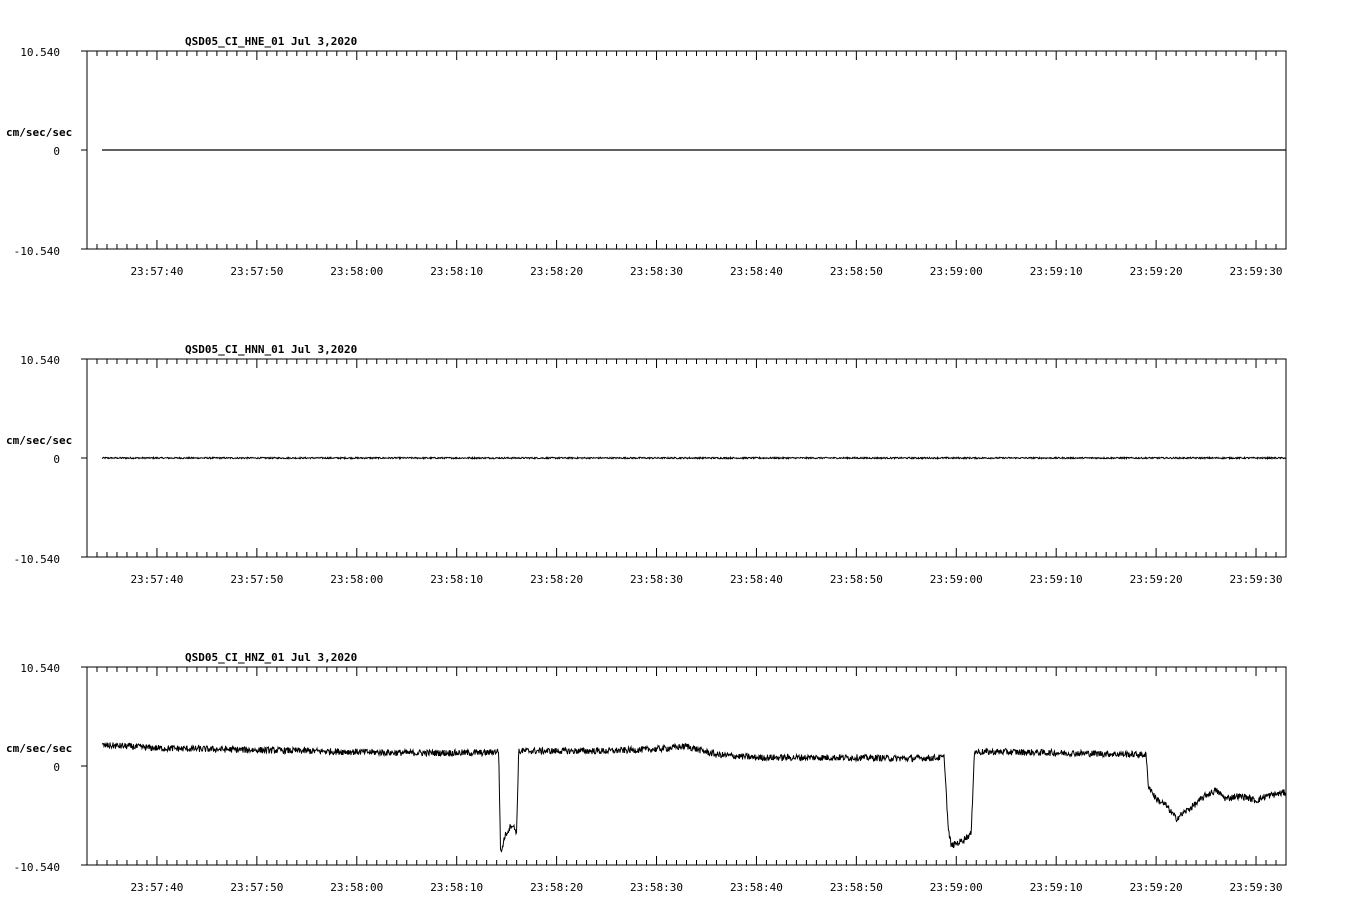  I want to click on panel-title: QSD05_CI_HNZ_01 Jul 3,2020, so click(271, 657).